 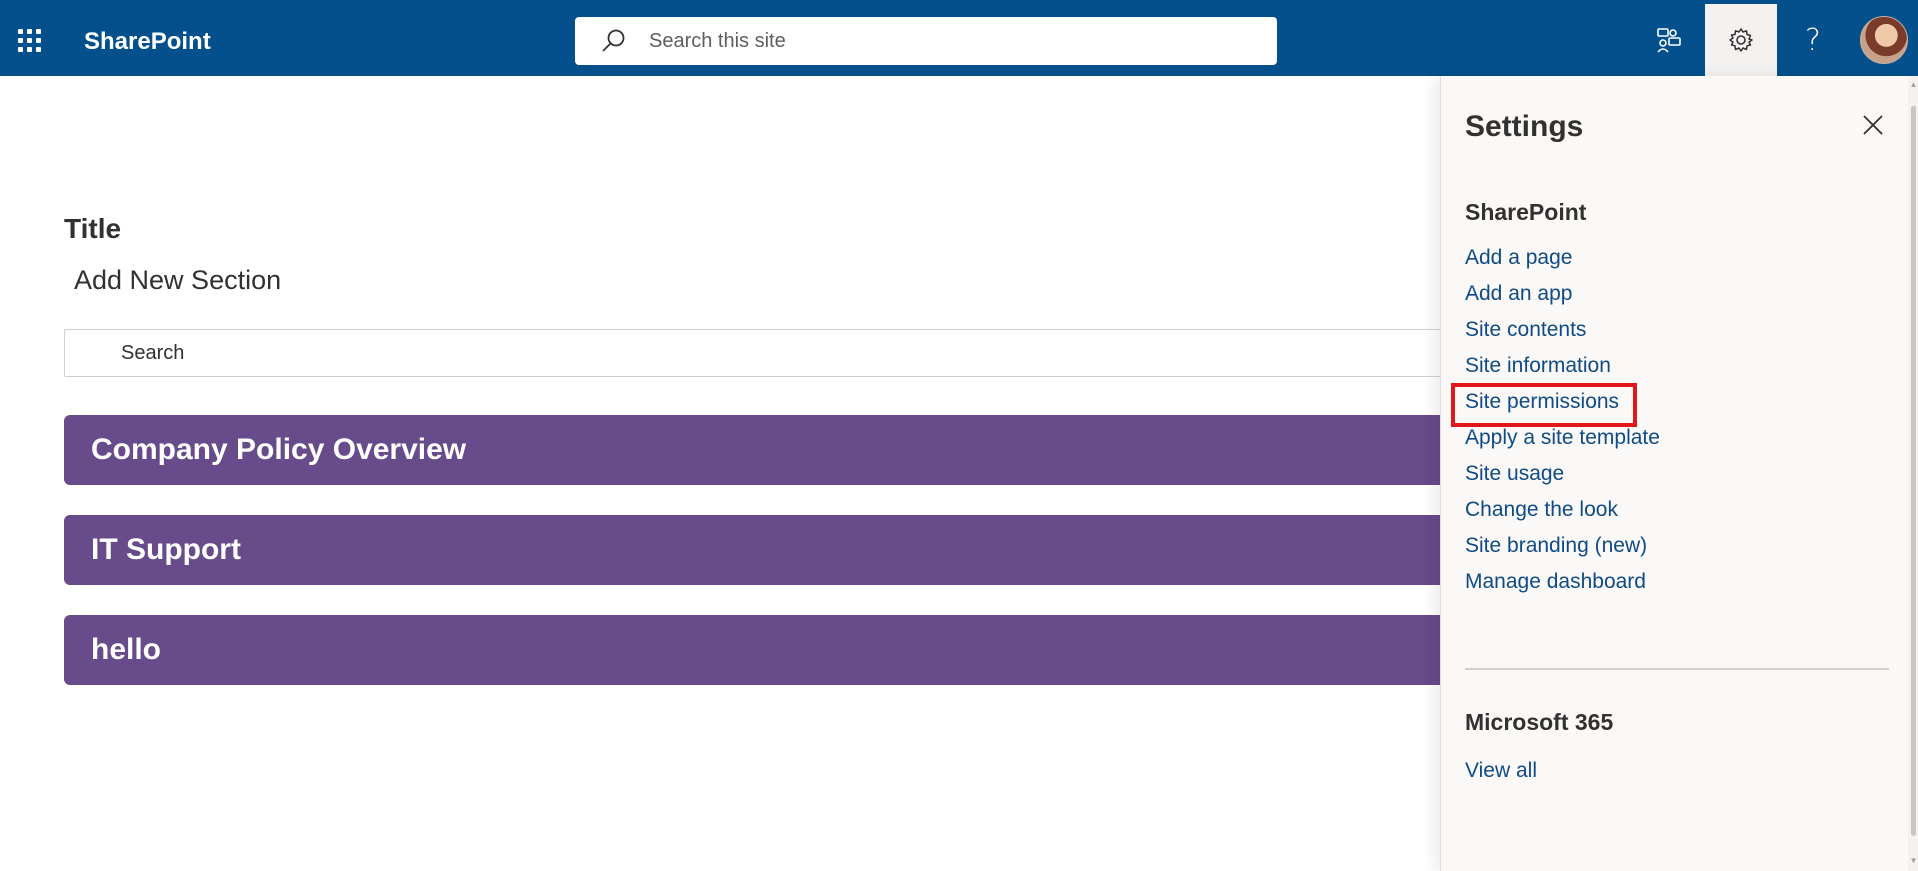 I want to click on site-usage-link: Site usage, so click(x=1562, y=478).